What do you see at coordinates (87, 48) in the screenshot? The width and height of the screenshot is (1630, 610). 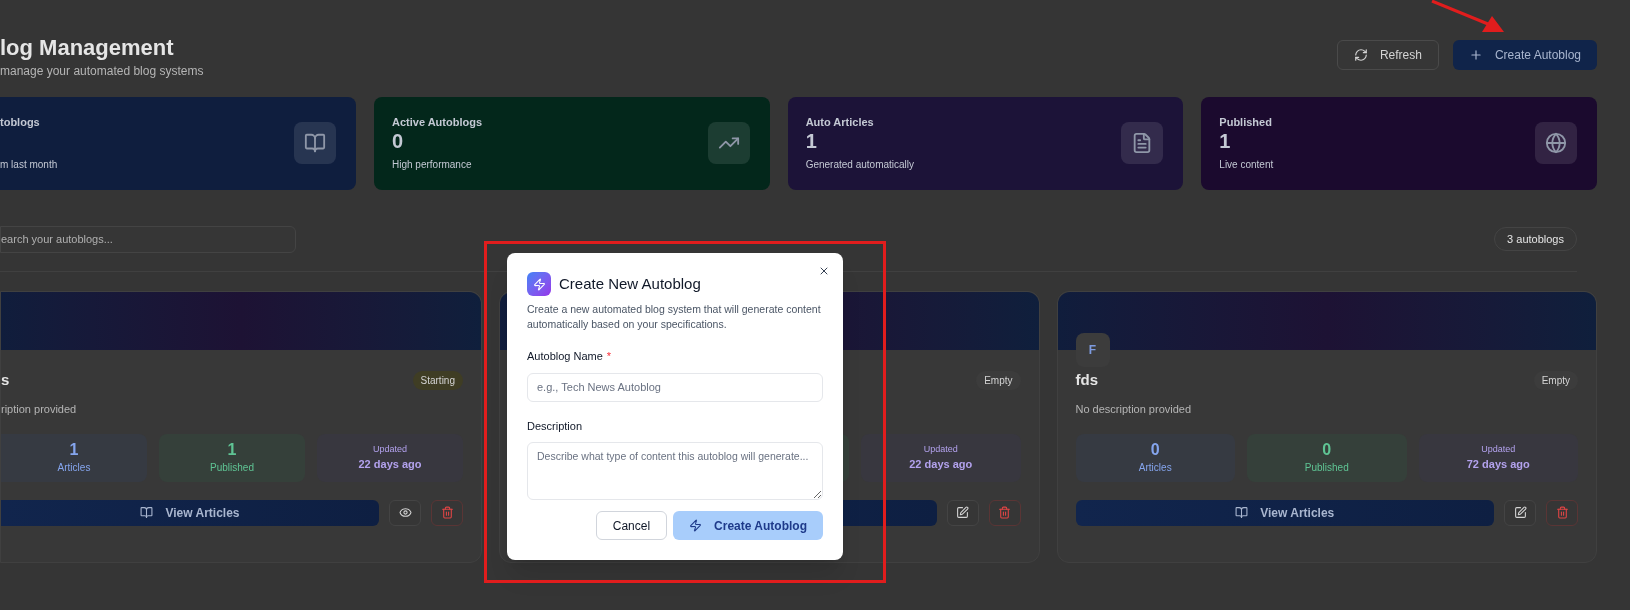 I see `page-title: log Management` at bounding box center [87, 48].